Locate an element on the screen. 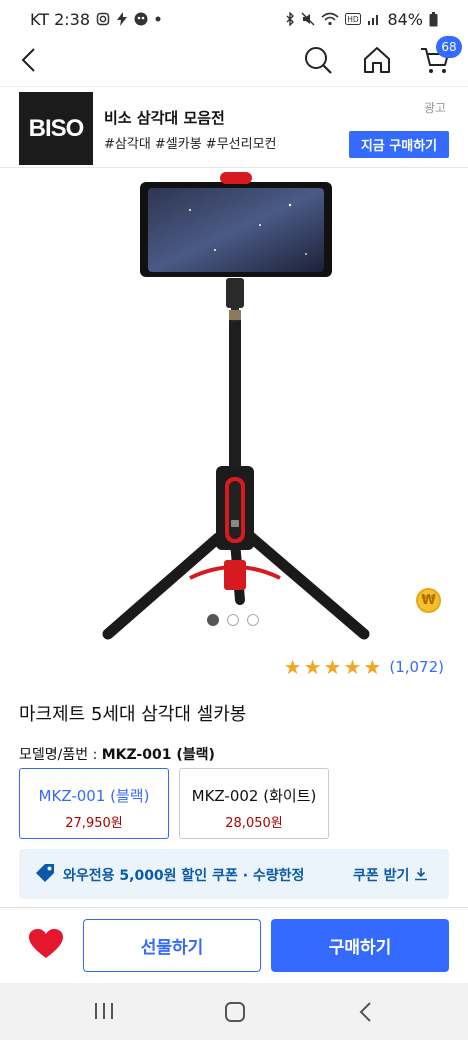 The width and height of the screenshot is (468, 1040). option-mkz-001: MKZ-001 (블랙) 27,950원 is located at coordinates (94, 803).